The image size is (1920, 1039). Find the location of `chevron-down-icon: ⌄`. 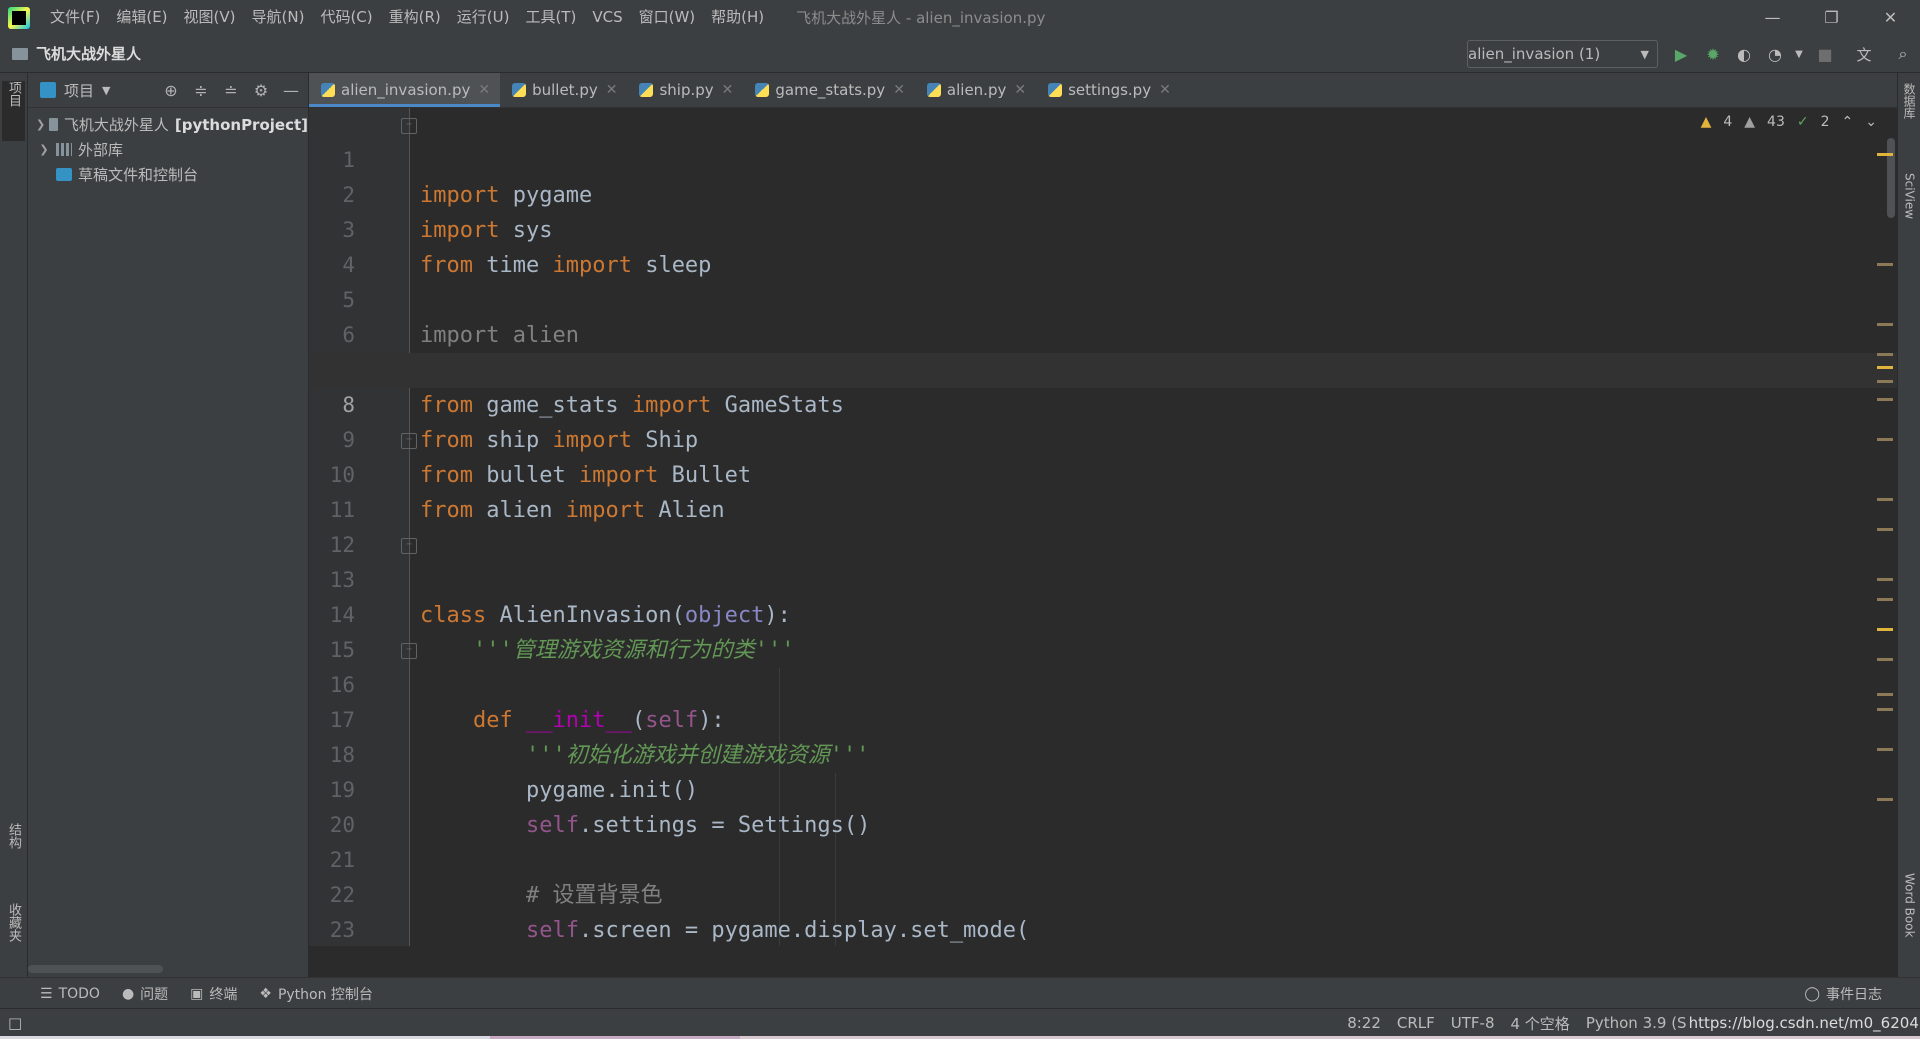

chevron-down-icon: ⌄ is located at coordinates (1871, 122).